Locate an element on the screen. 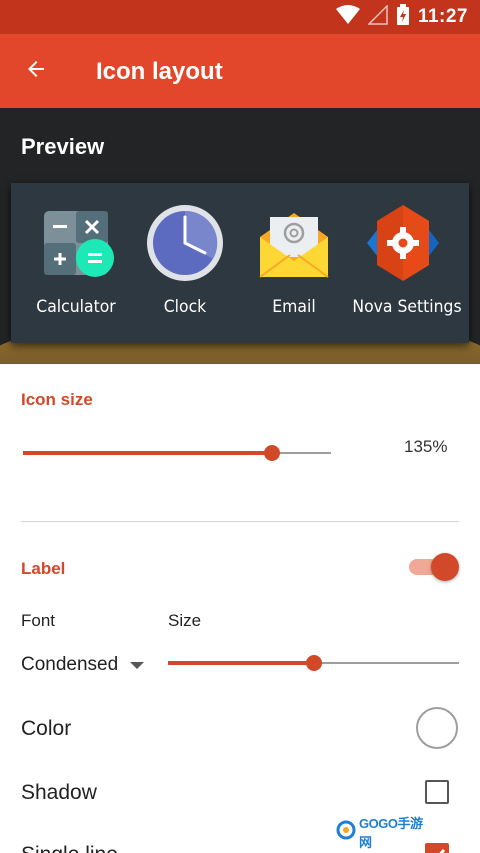 The height and width of the screenshot is (853, 480). dropdown-caret-icon is located at coordinates (137, 665).